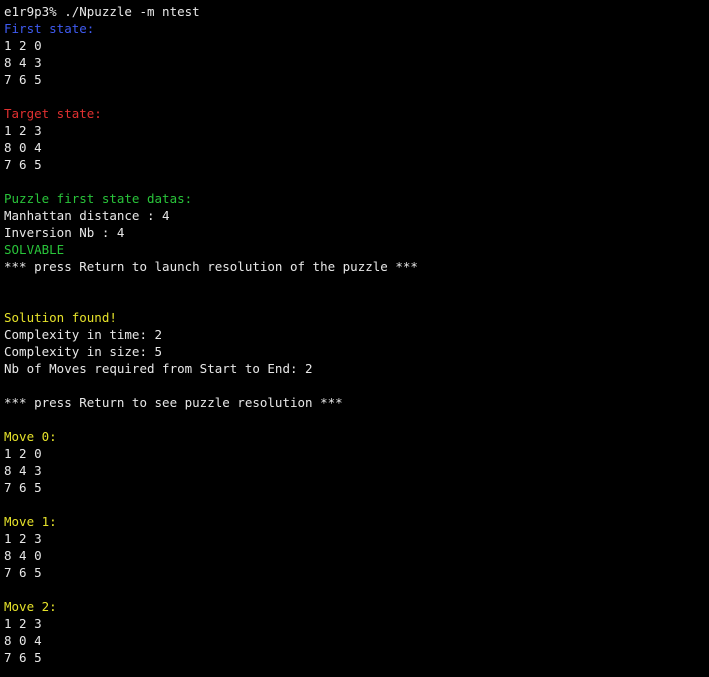 Image resolution: width=709 pixels, height=677 pixels. I want to click on complexity-size: Complexity in size: 5, so click(83, 351).